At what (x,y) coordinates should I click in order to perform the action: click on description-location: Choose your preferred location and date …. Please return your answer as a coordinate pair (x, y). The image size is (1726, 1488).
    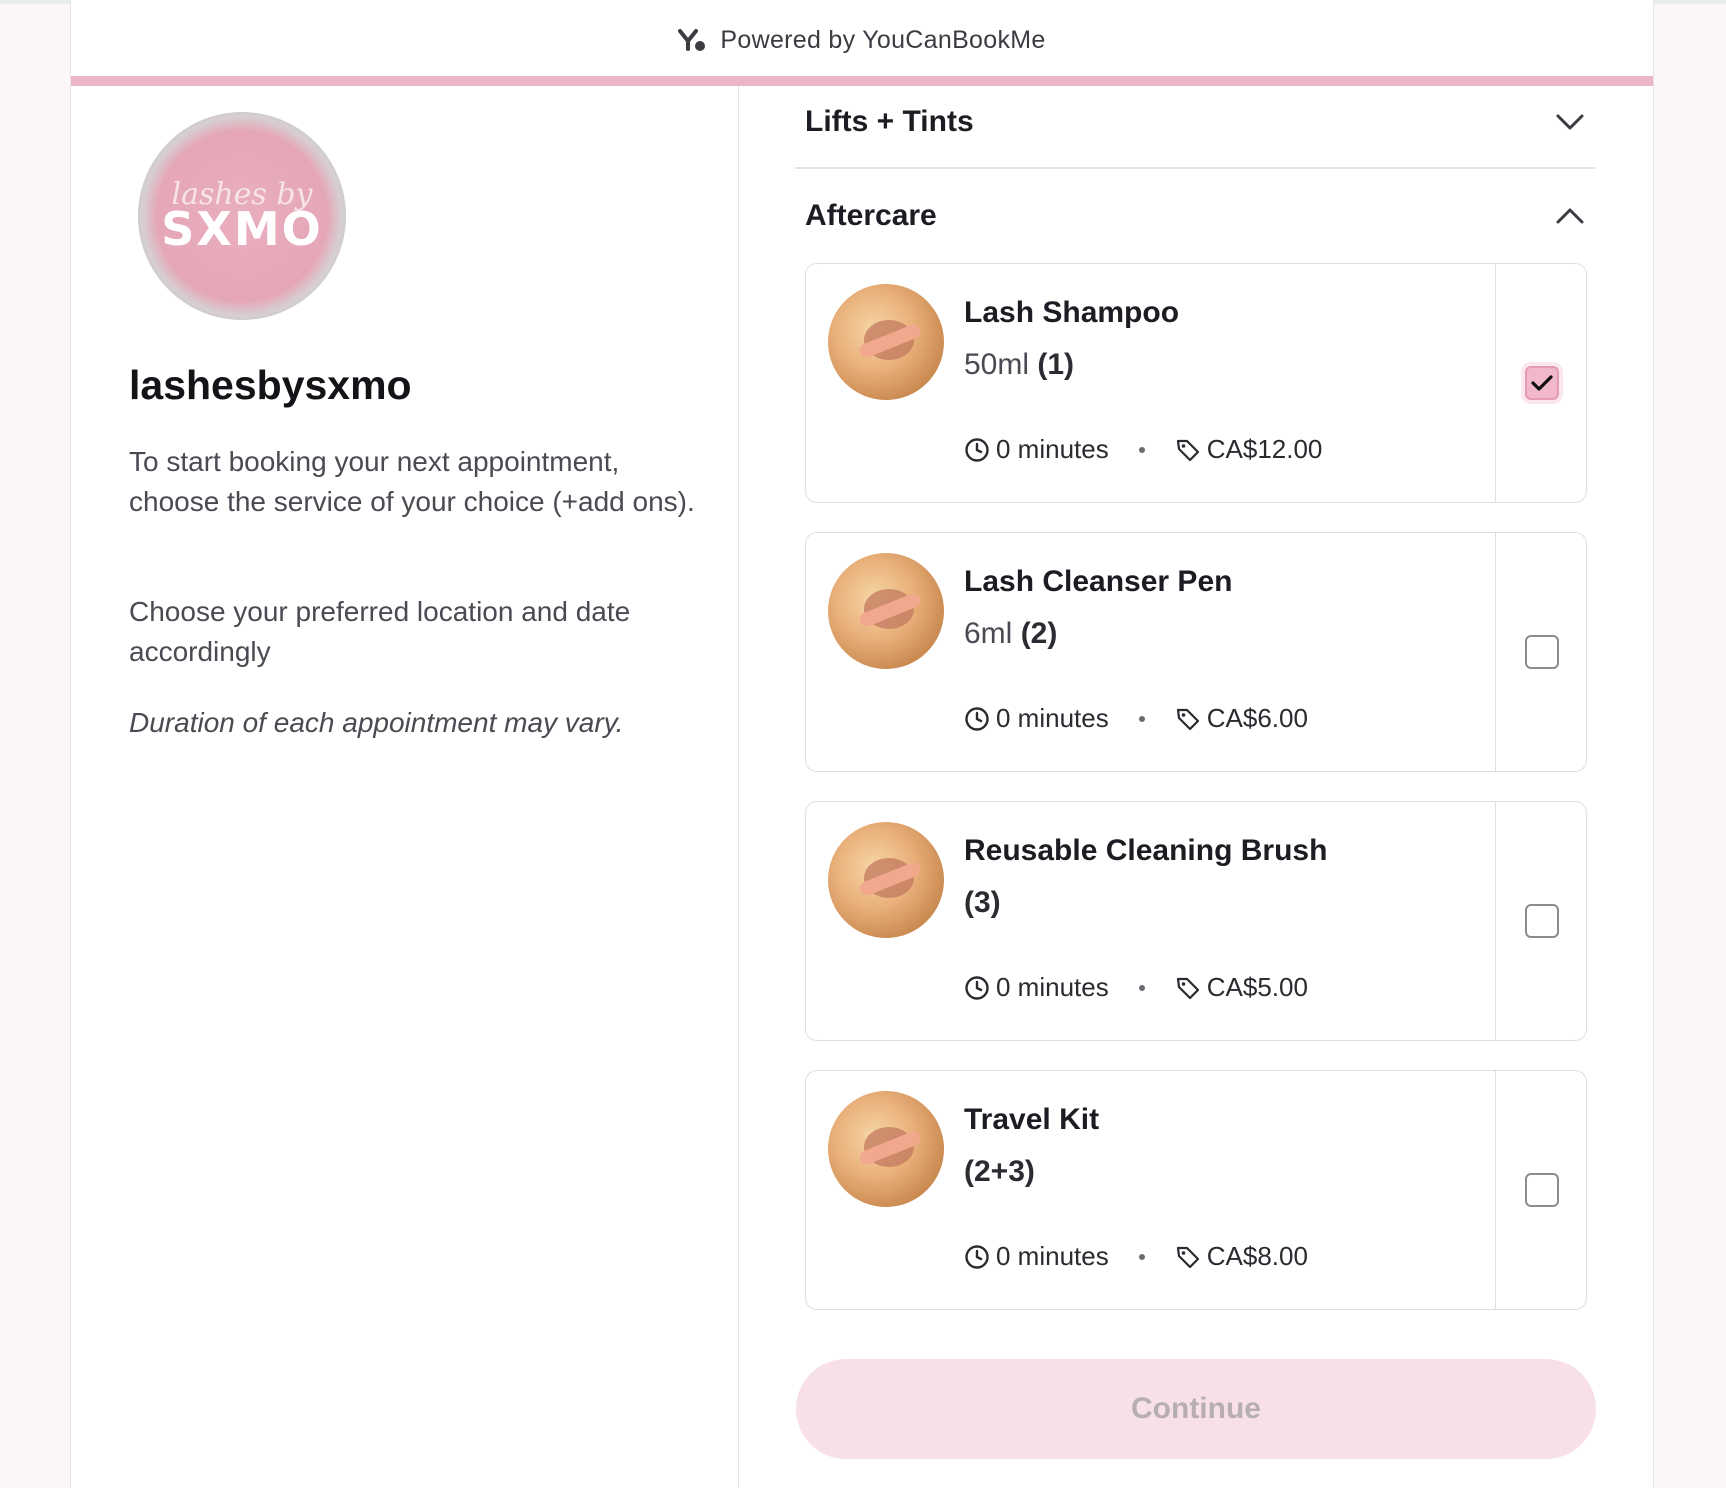
    Looking at the image, I should click on (380, 631).